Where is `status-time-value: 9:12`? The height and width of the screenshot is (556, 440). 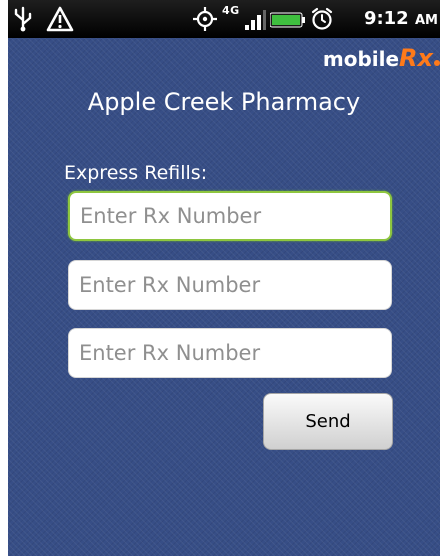 status-time-value: 9:12 is located at coordinates (386, 18).